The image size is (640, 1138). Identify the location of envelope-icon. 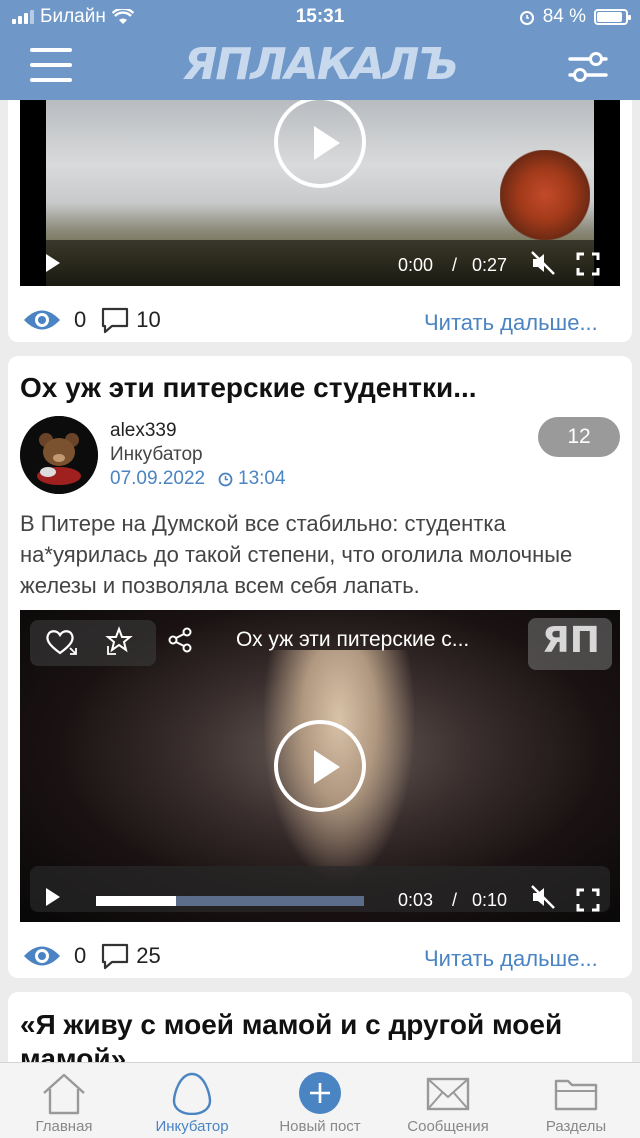
(448, 1094).